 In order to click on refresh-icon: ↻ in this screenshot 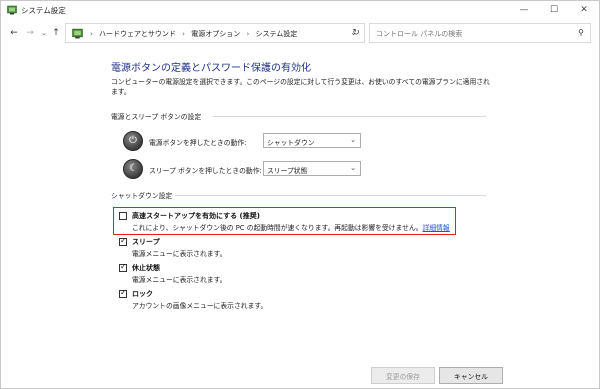, I will do `click(356, 33)`.